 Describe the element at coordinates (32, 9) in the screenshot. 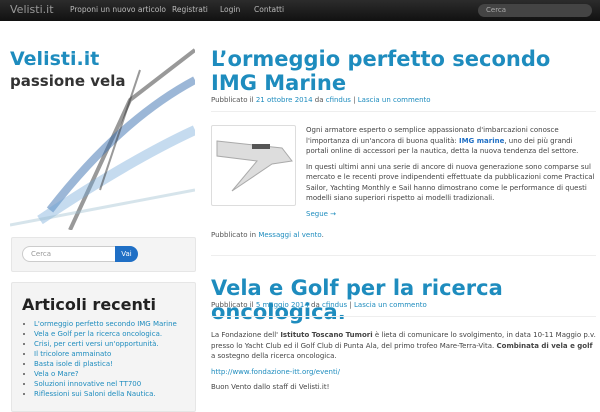

I see `brand-link: Velisti.it` at that location.